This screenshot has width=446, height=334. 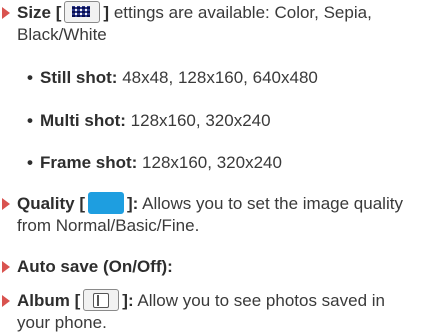 What do you see at coordinates (82, 11) in the screenshot?
I see `resolution-grid-icon` at bounding box center [82, 11].